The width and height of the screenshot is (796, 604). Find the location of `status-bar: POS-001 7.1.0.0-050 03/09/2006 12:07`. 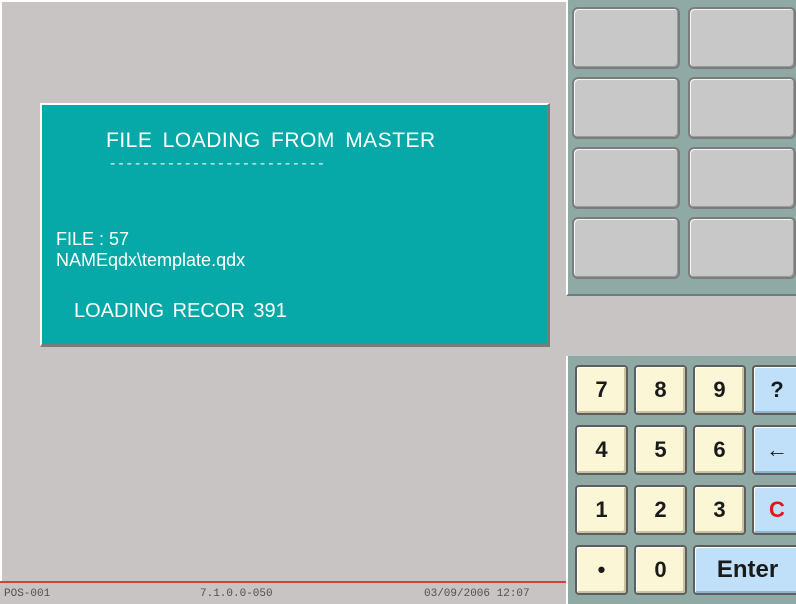

status-bar: POS-001 7.1.0.0-050 03/09/2006 12:07 is located at coordinates (283, 592).